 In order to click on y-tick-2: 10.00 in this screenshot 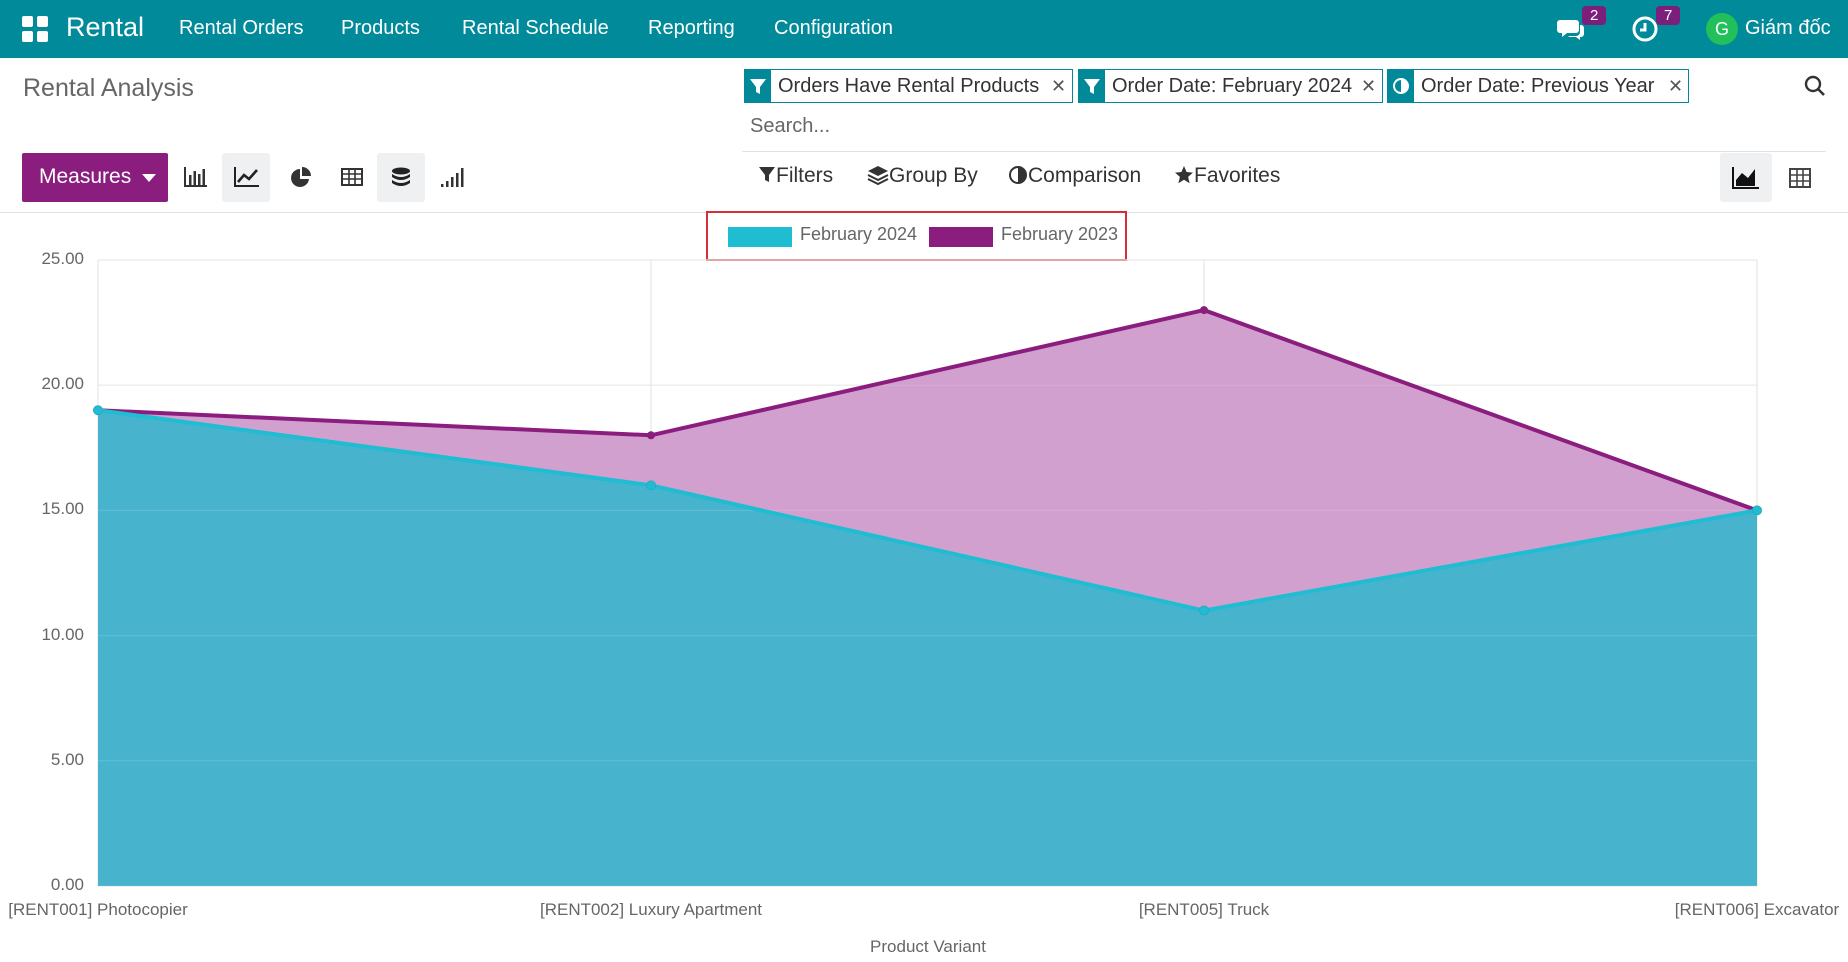, I will do `click(62, 634)`.